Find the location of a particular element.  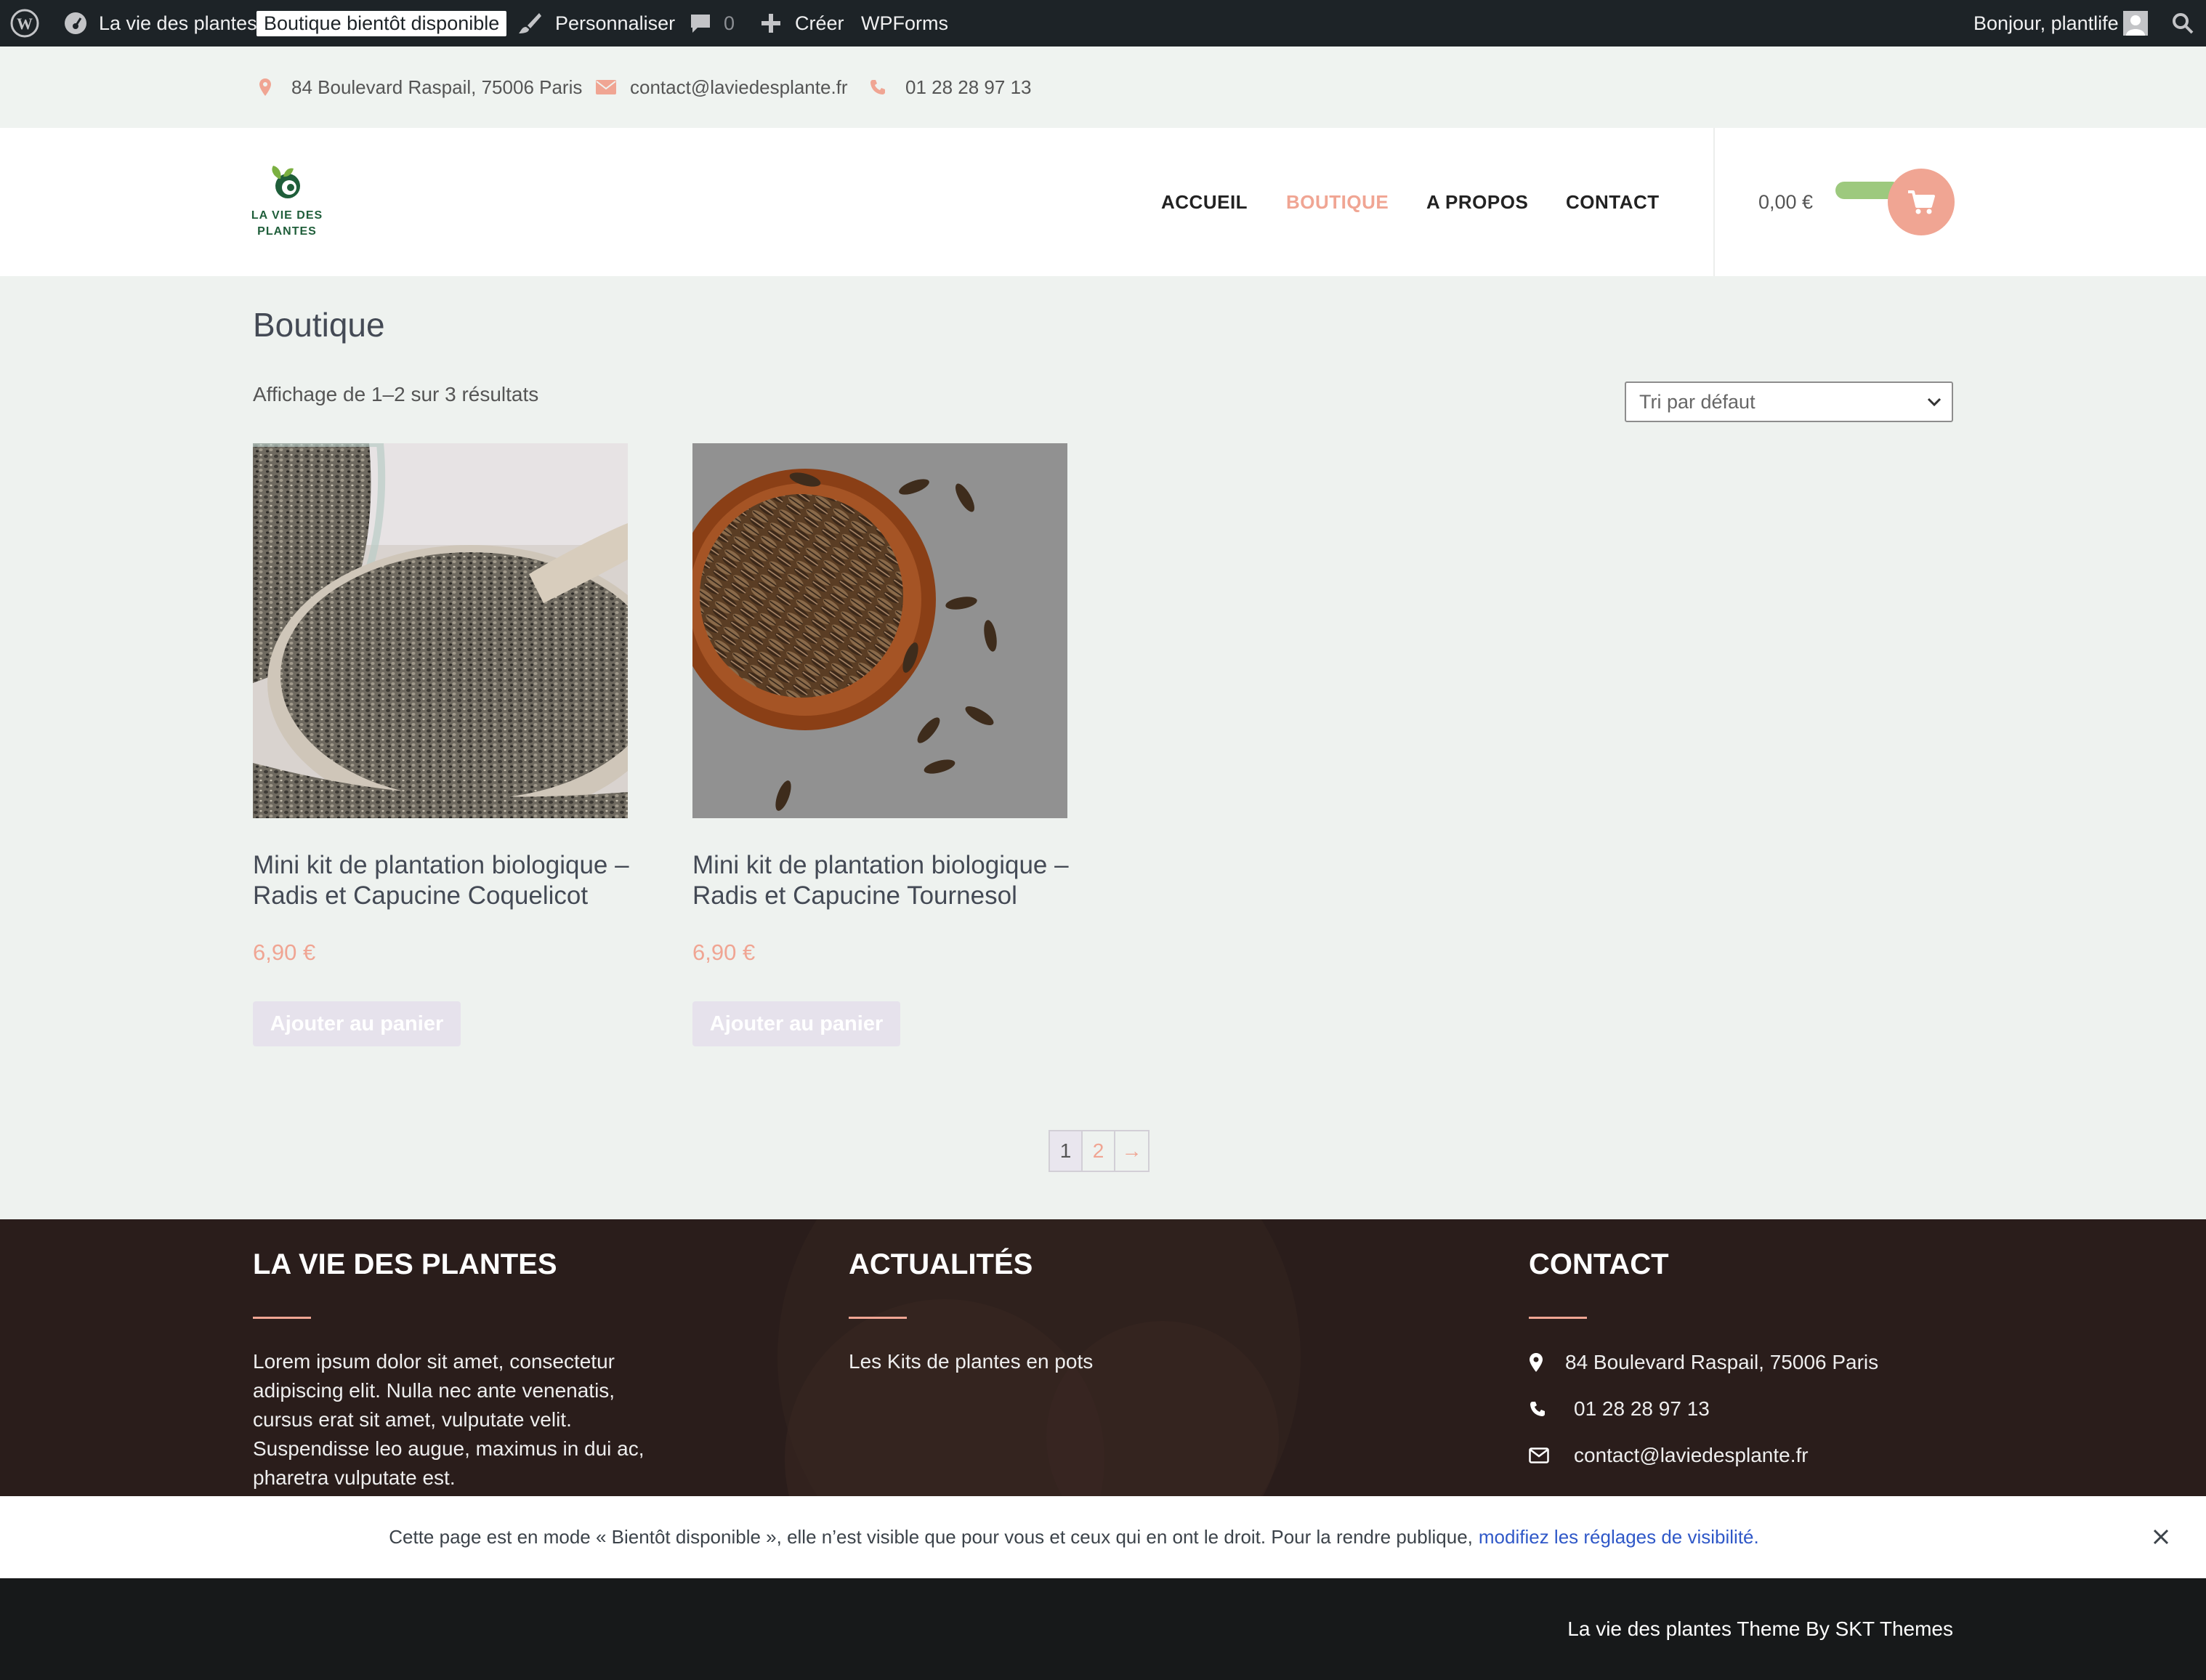

footer-contact-title: CONTACT is located at coordinates (1599, 1264).